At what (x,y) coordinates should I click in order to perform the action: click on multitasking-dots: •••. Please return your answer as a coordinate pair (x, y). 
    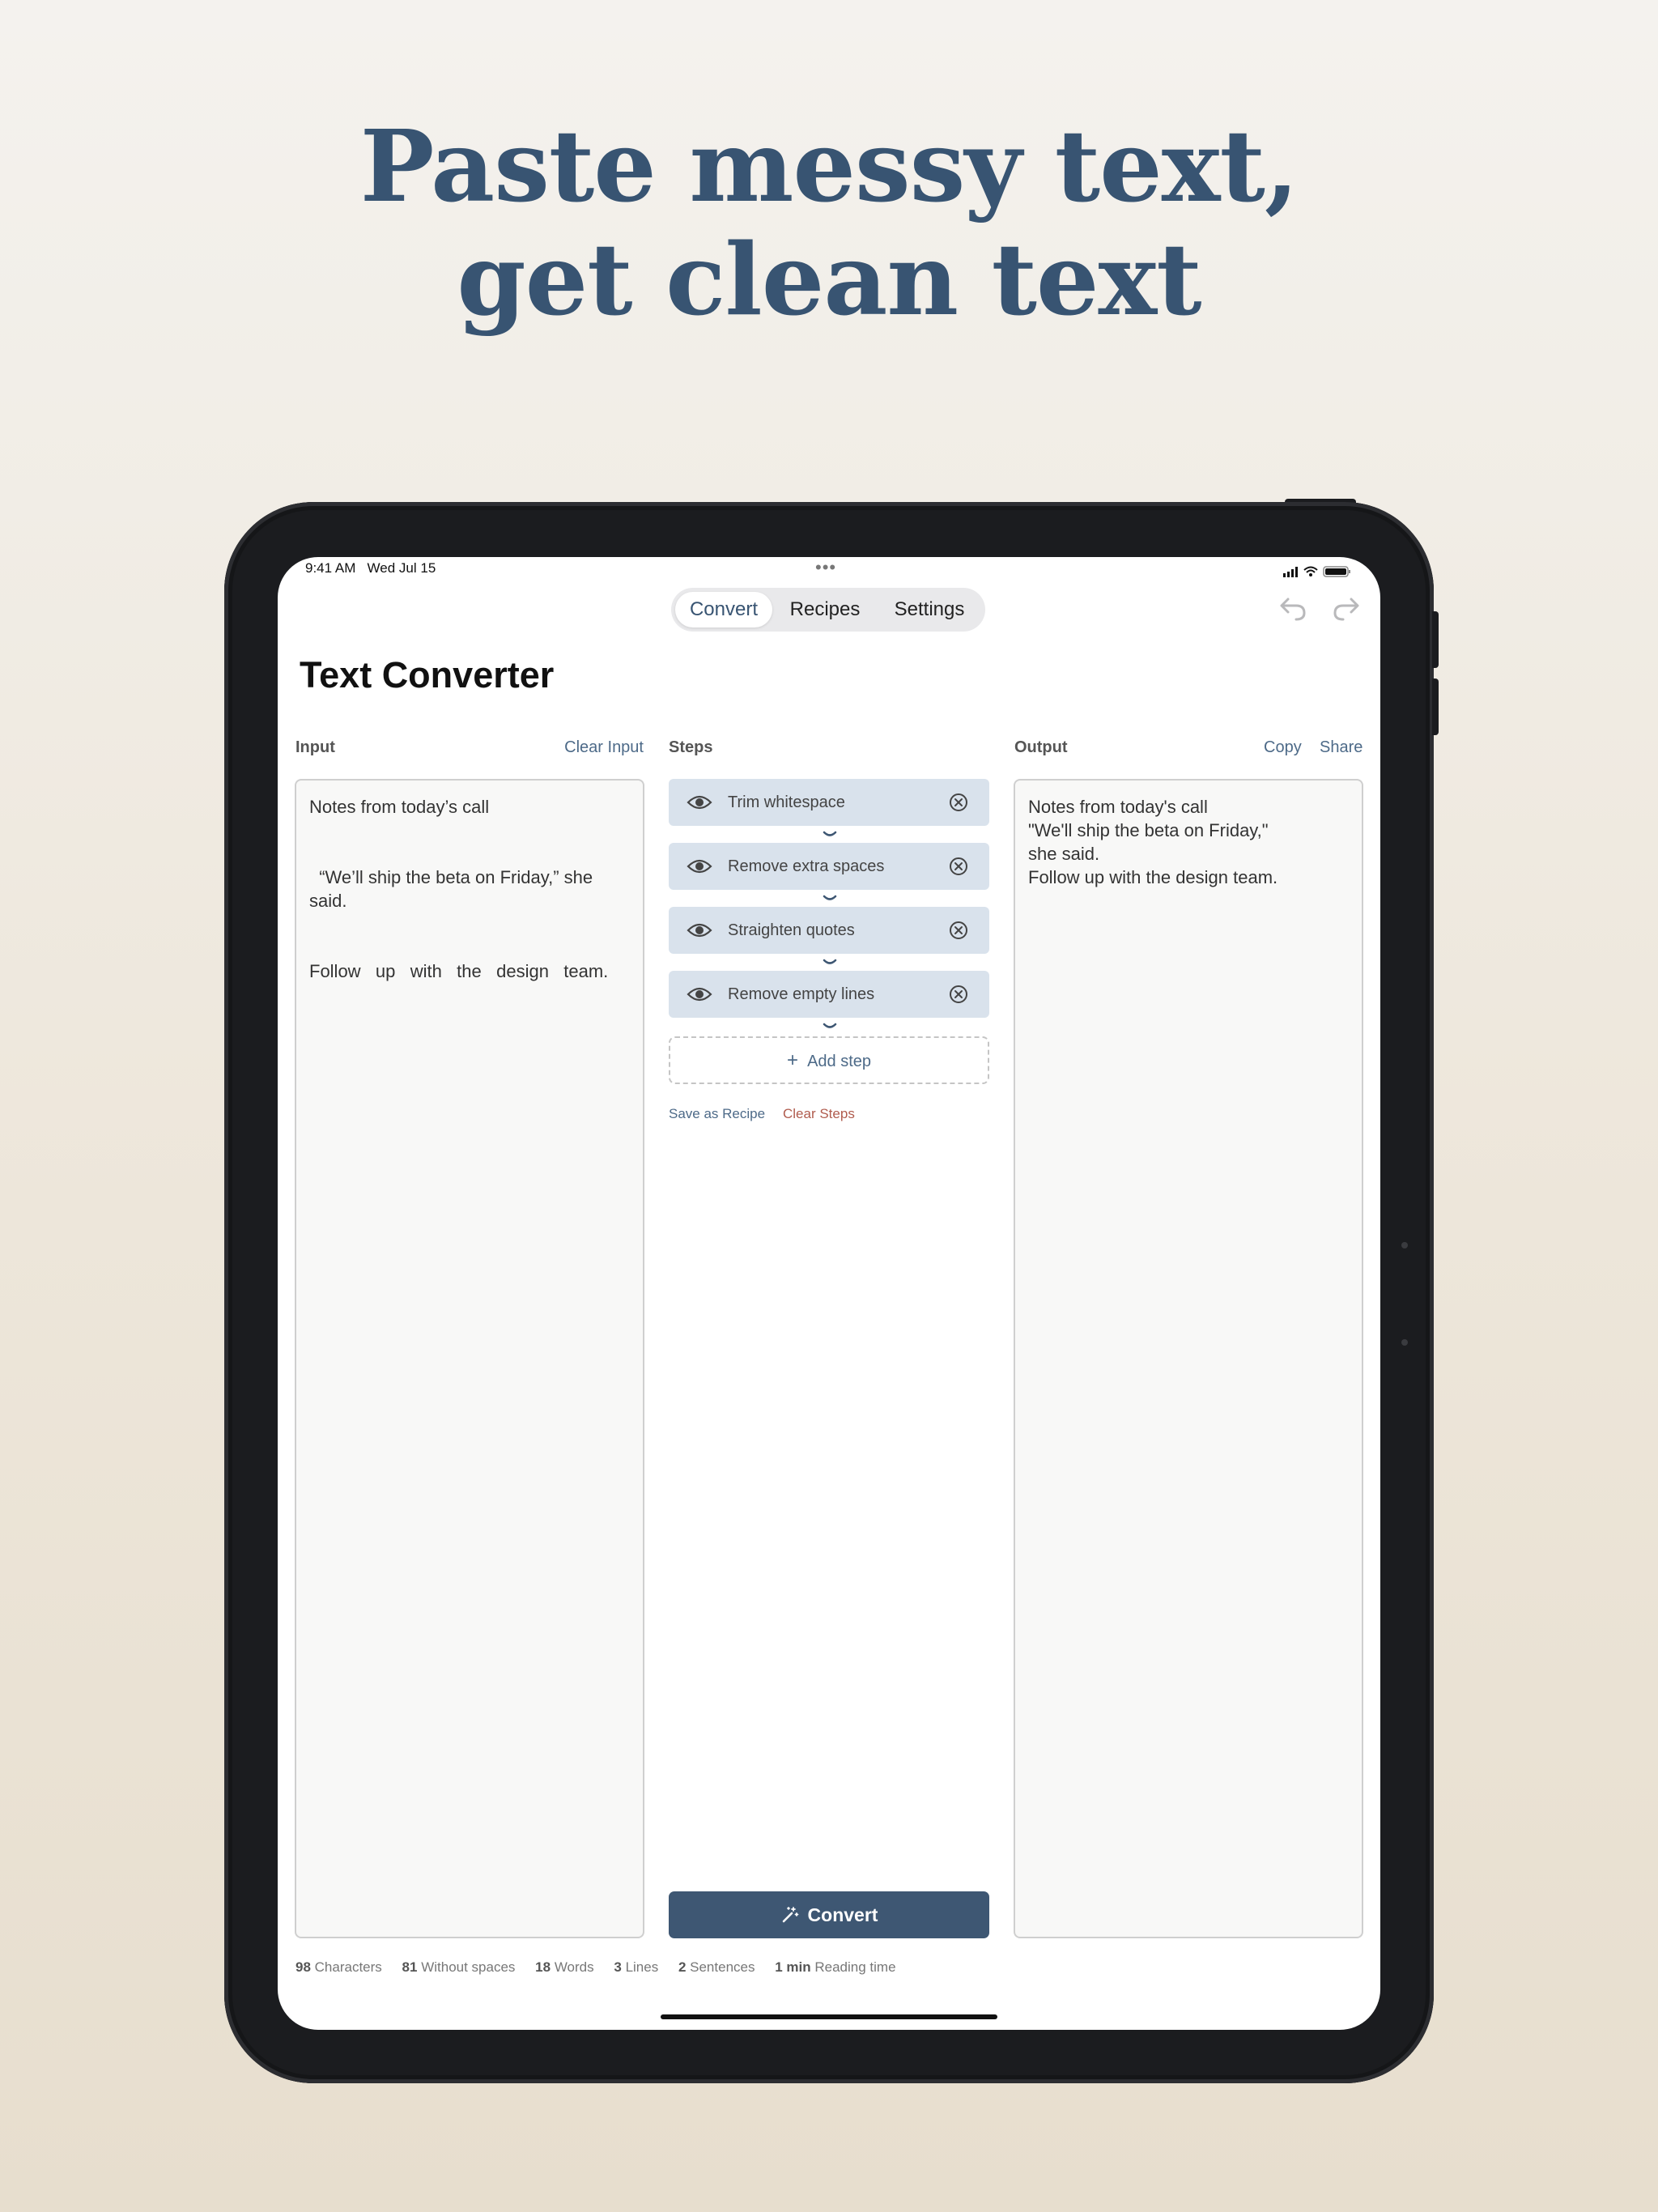
    Looking at the image, I should click on (825, 568).